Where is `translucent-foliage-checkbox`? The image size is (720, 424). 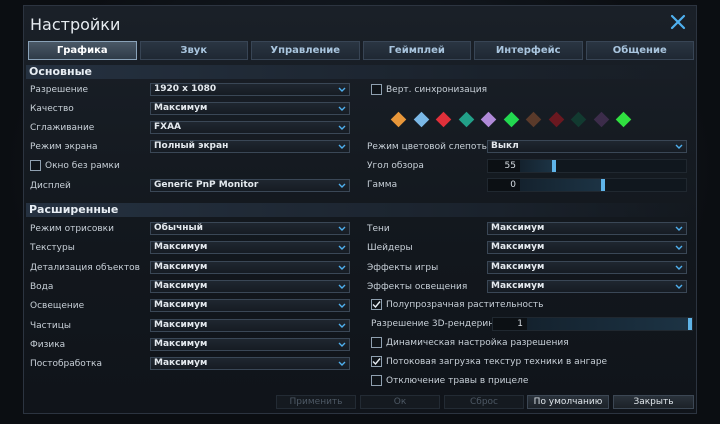 translucent-foliage-checkbox is located at coordinates (376, 304).